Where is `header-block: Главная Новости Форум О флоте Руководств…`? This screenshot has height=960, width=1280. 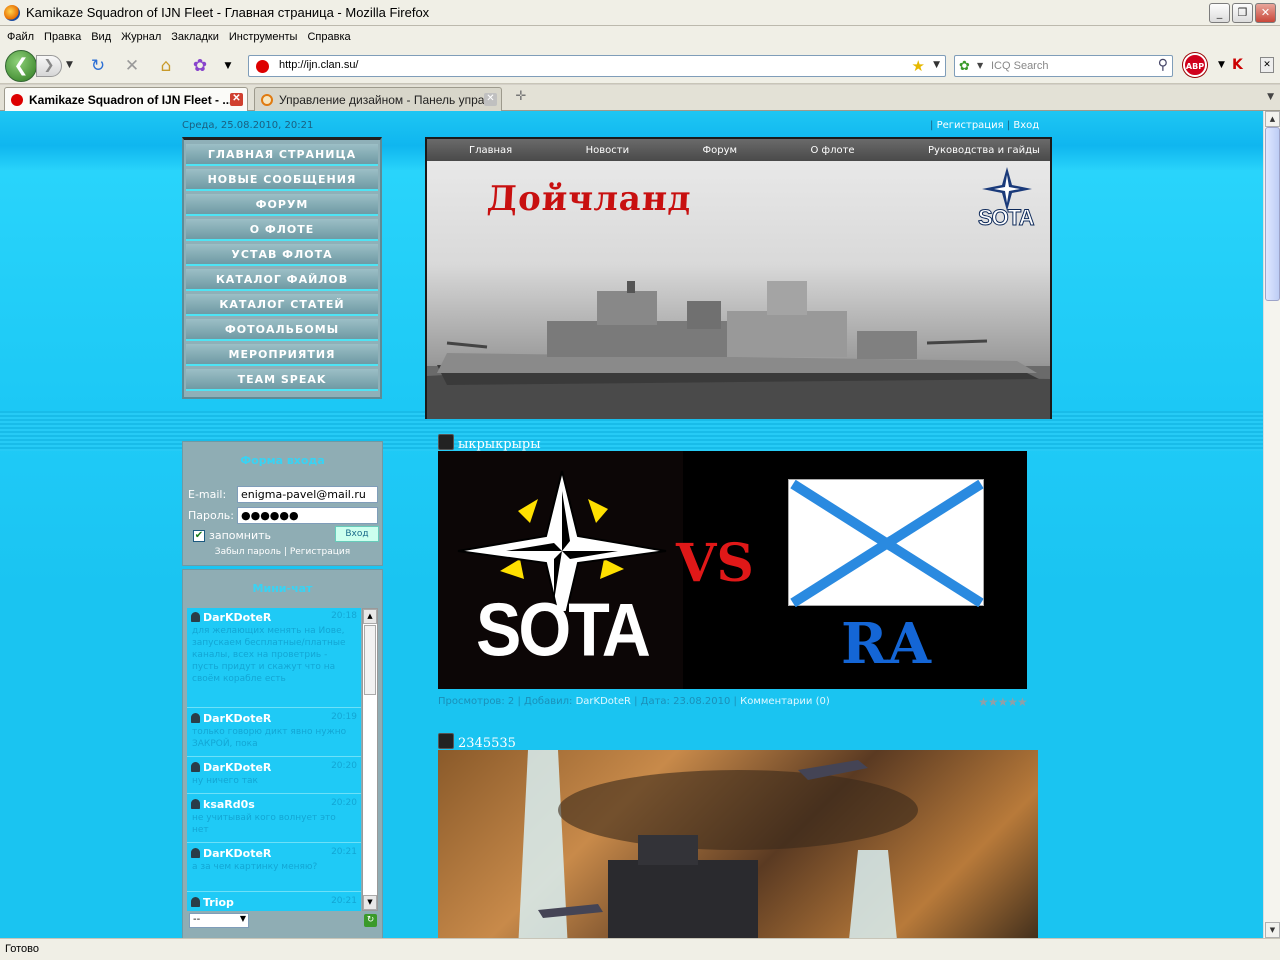 header-block: Главная Новости Форум О флоте Руководств… is located at coordinates (738, 278).